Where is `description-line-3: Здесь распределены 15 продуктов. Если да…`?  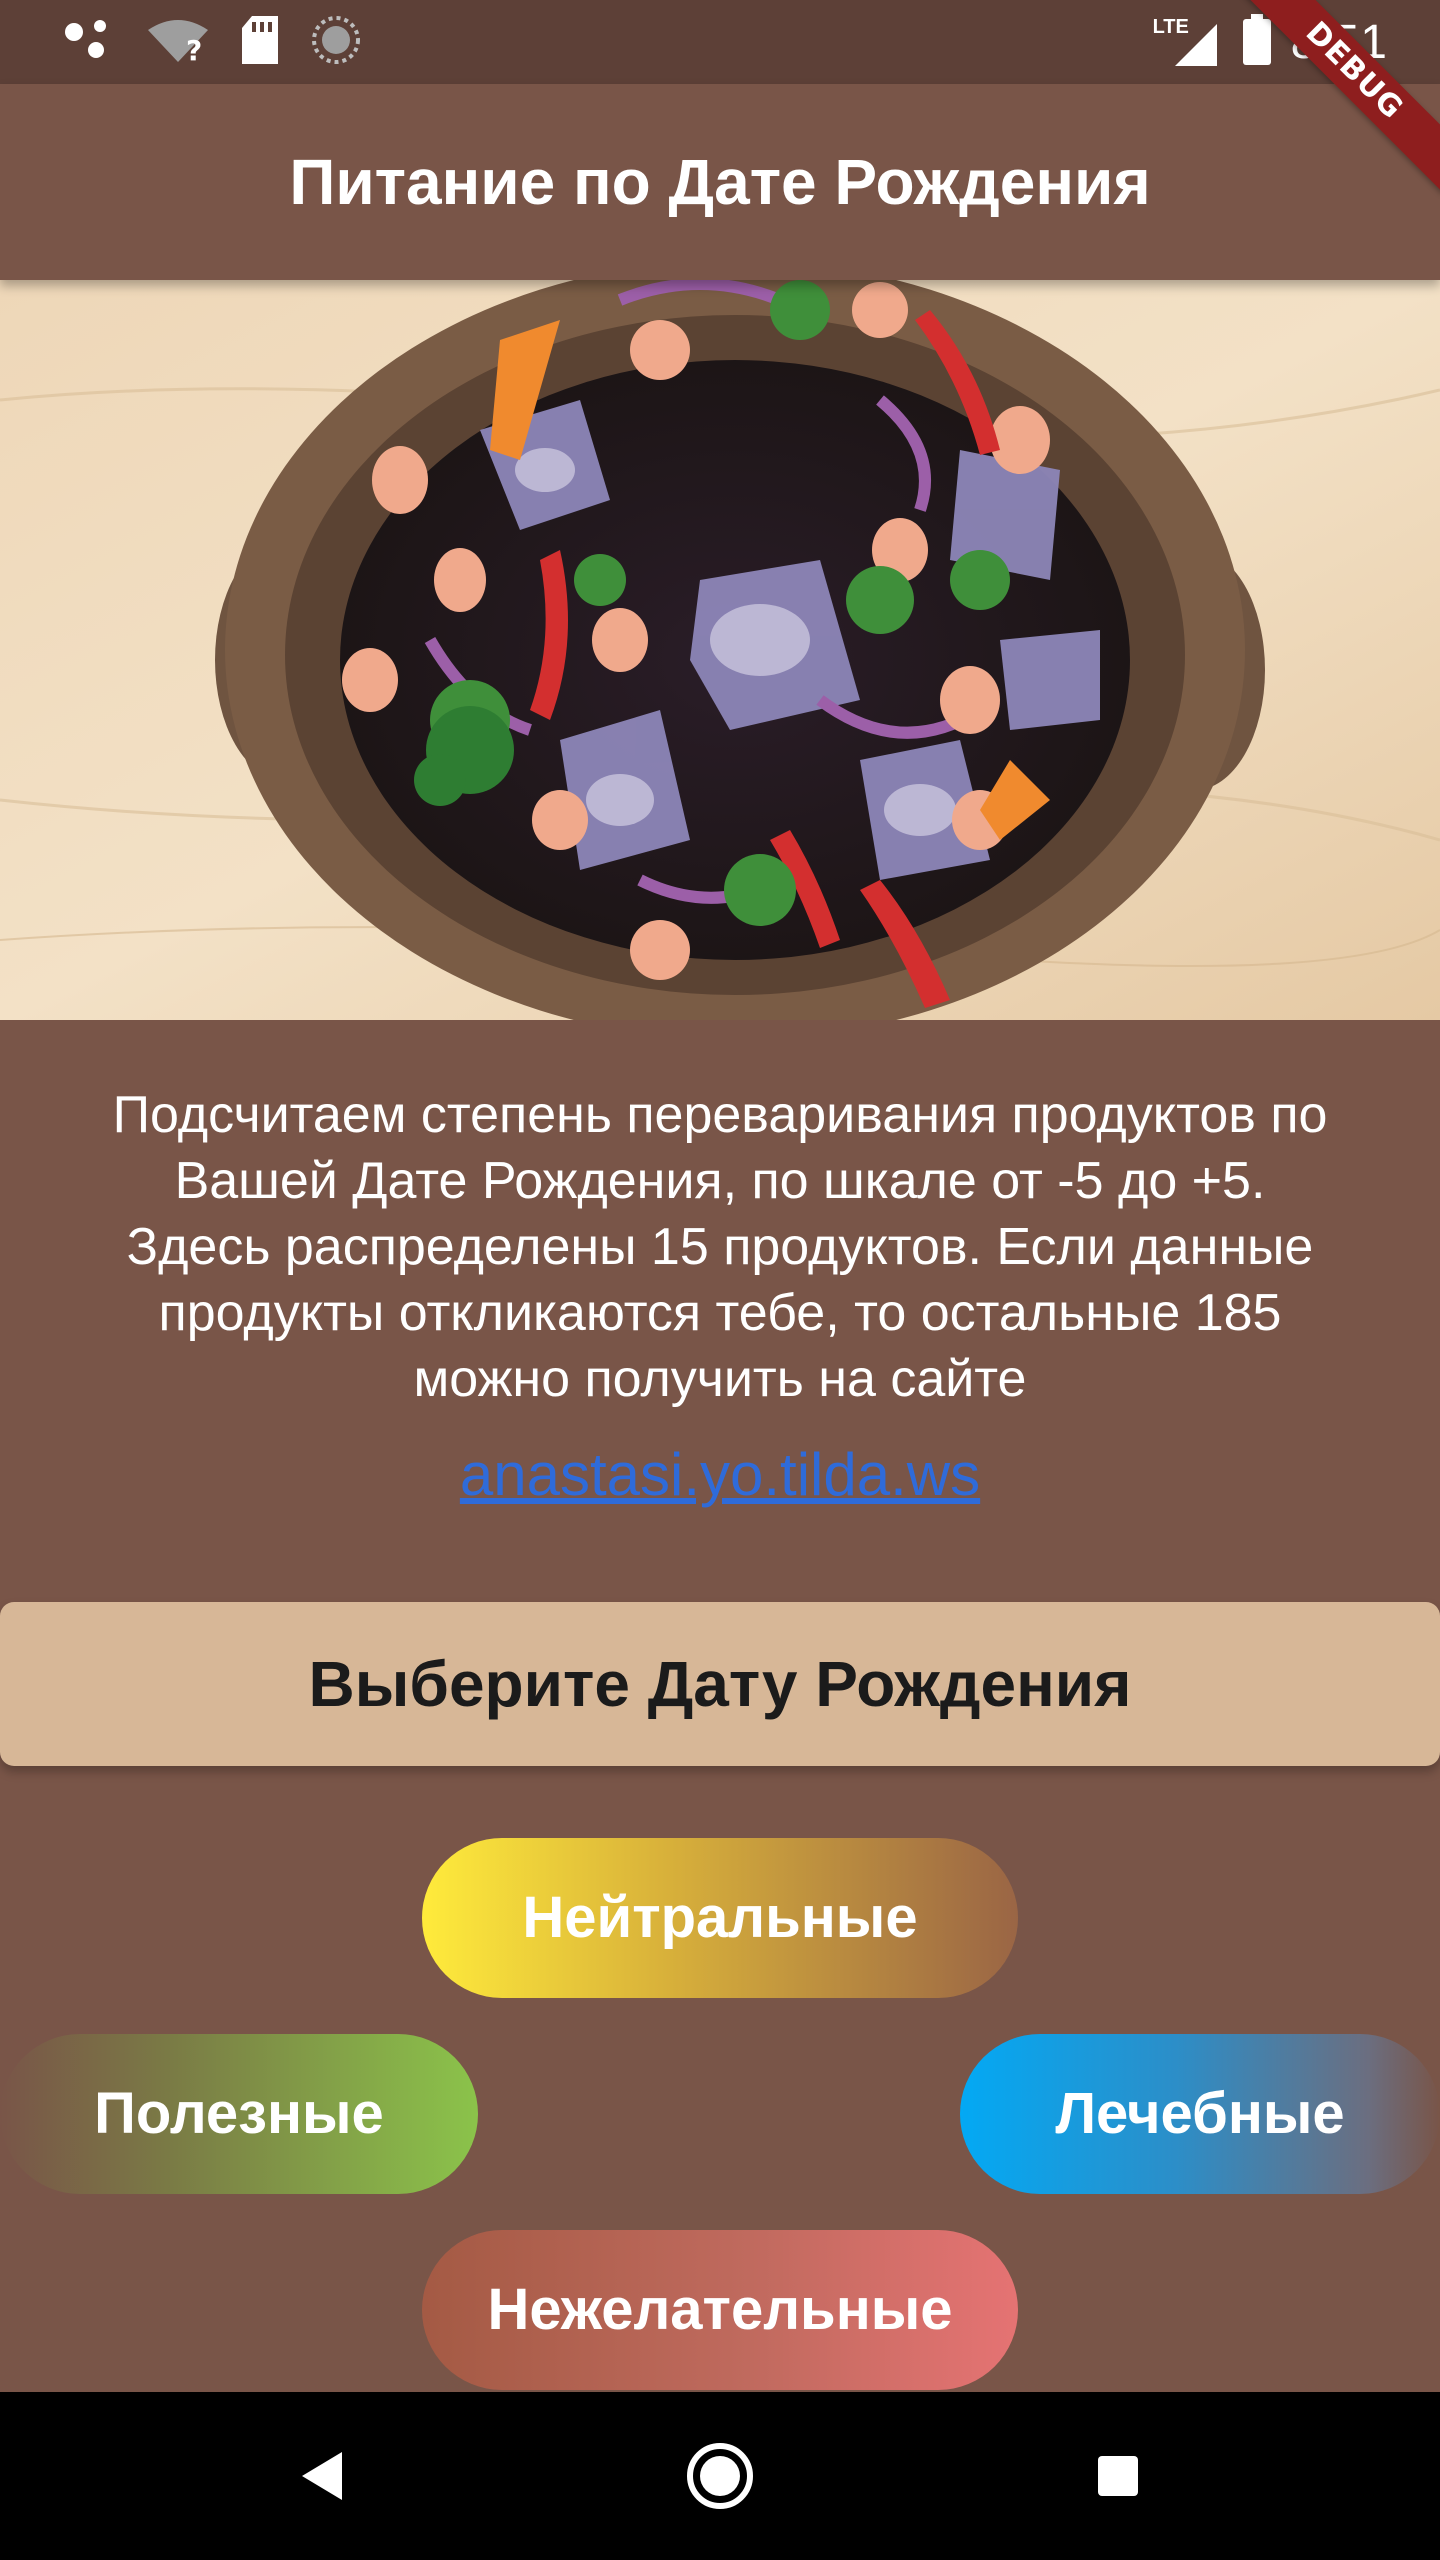
description-line-3: Здесь распределены 15 продуктов. Если да… is located at coordinates (720, 1247).